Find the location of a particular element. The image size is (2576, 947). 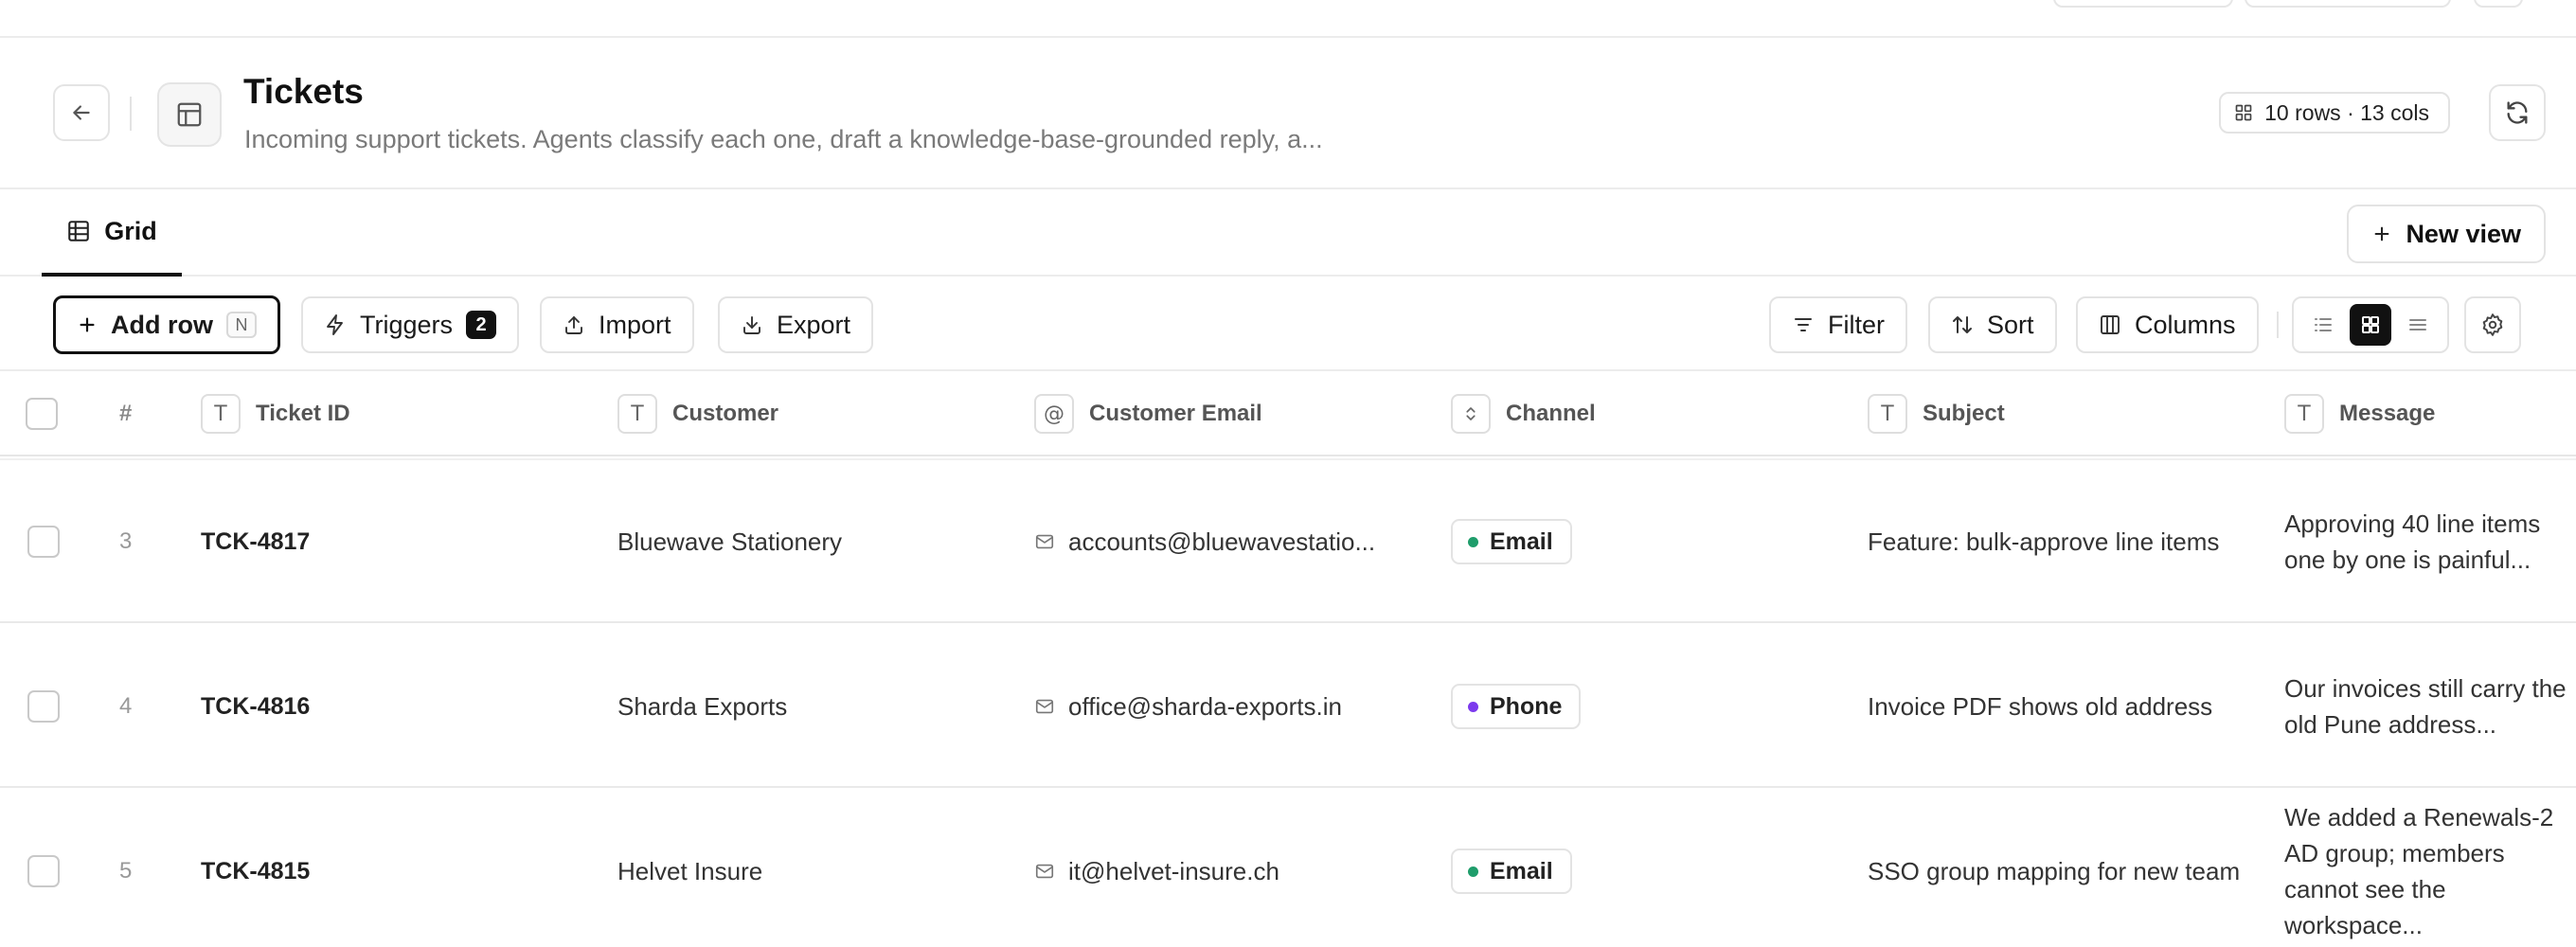

back-button is located at coordinates (81, 112).